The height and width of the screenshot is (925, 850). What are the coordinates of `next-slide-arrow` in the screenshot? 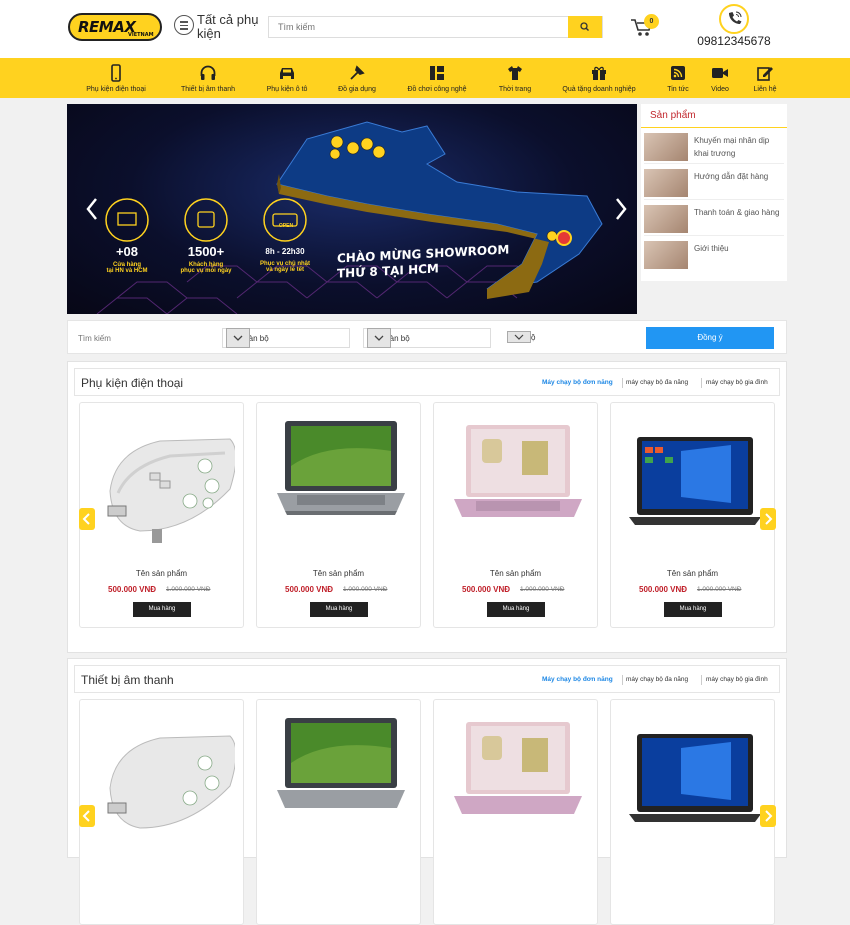 It's located at (622, 209).